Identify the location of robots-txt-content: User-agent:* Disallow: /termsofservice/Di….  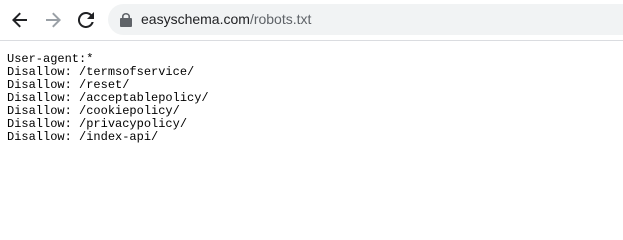
(108, 98).